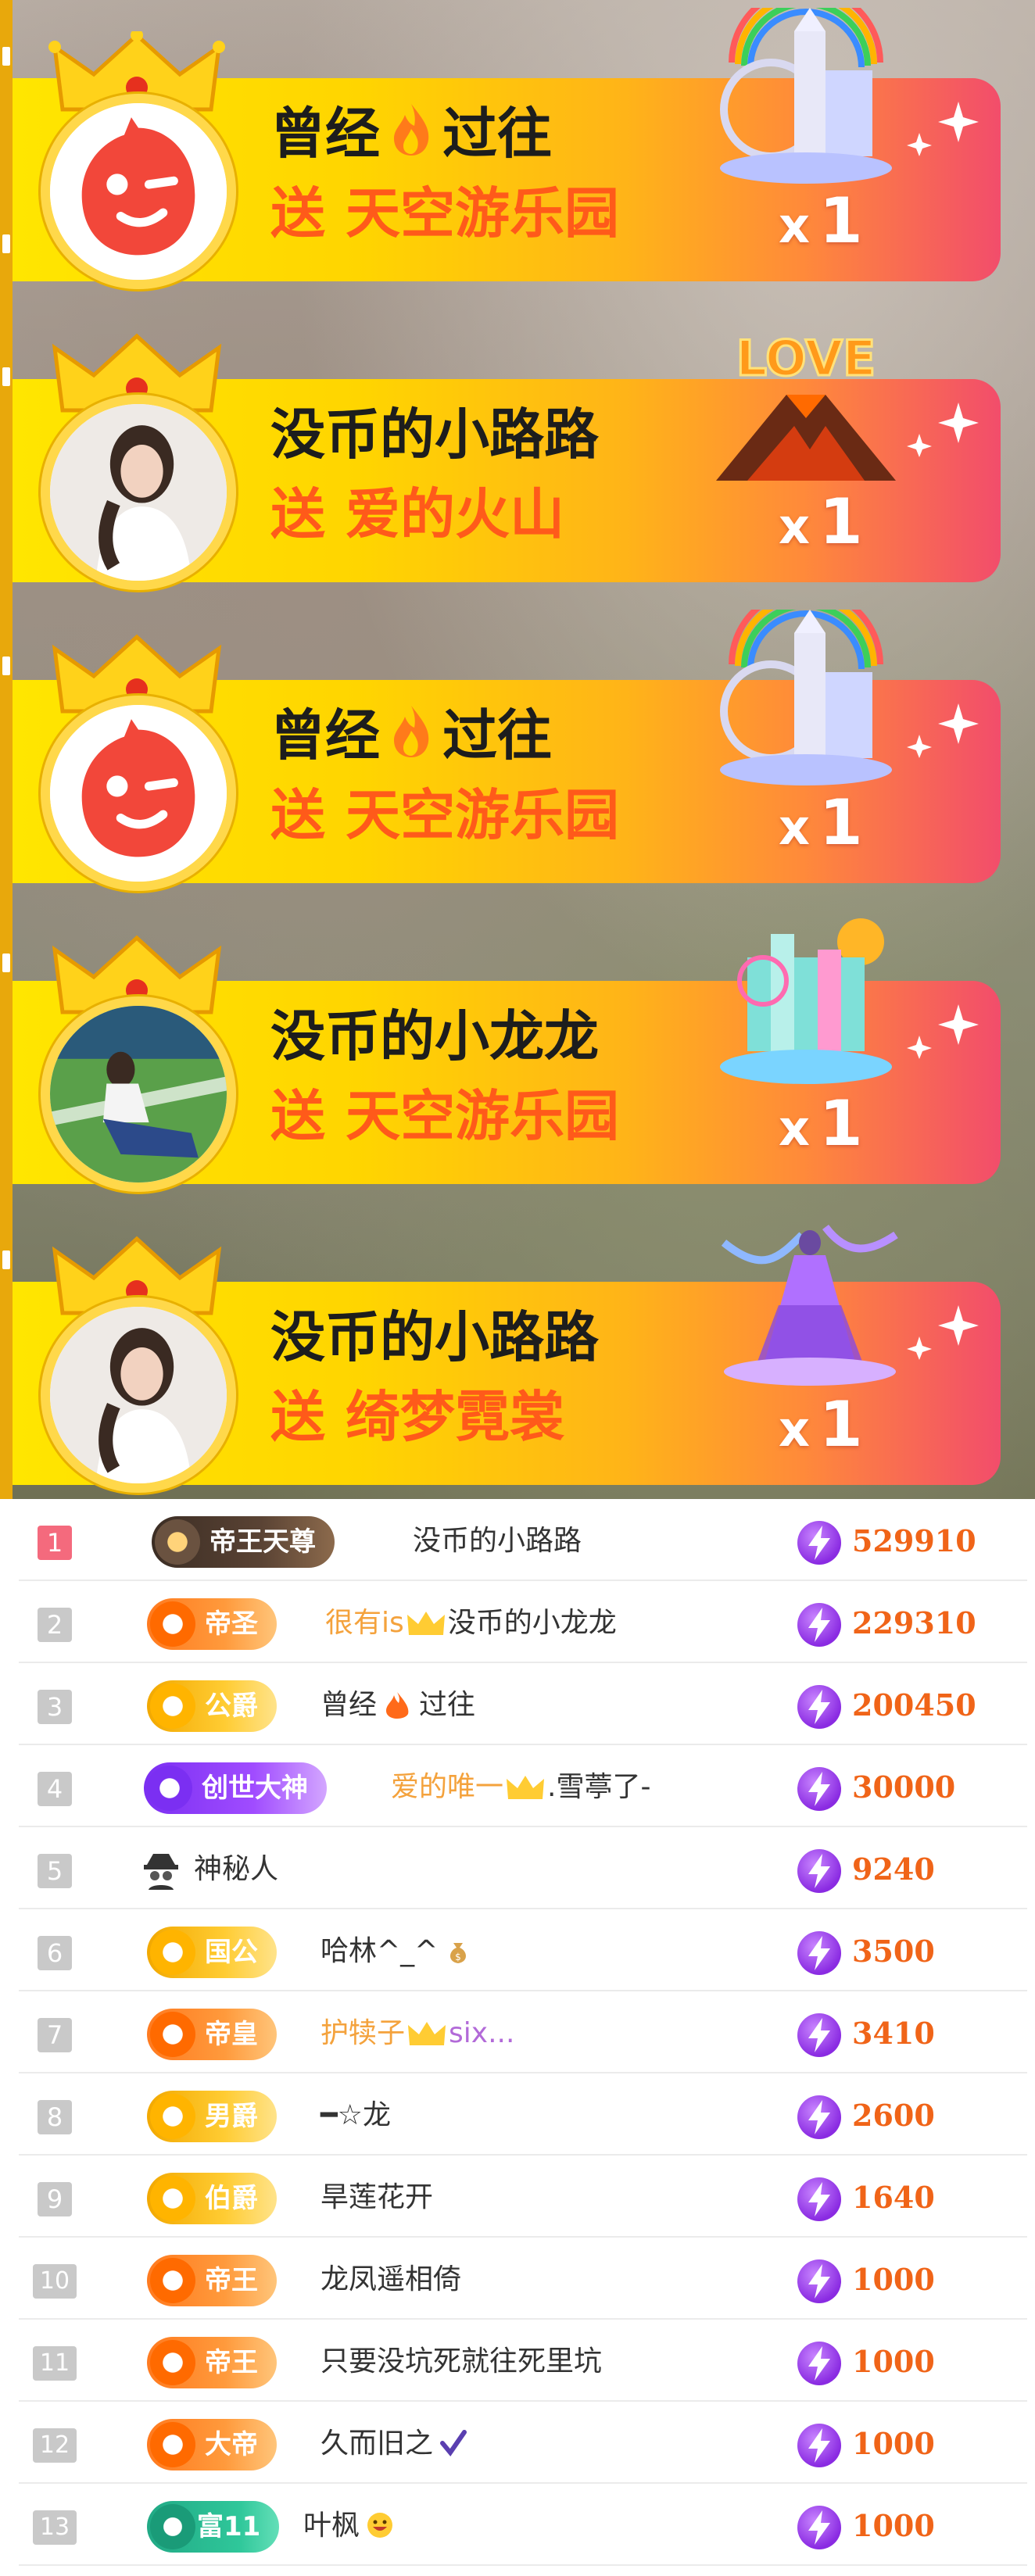 This screenshot has height=2576, width=1035. Describe the element at coordinates (391, 2279) in the screenshot. I see `user-name: 龙凤遥相倚` at that location.